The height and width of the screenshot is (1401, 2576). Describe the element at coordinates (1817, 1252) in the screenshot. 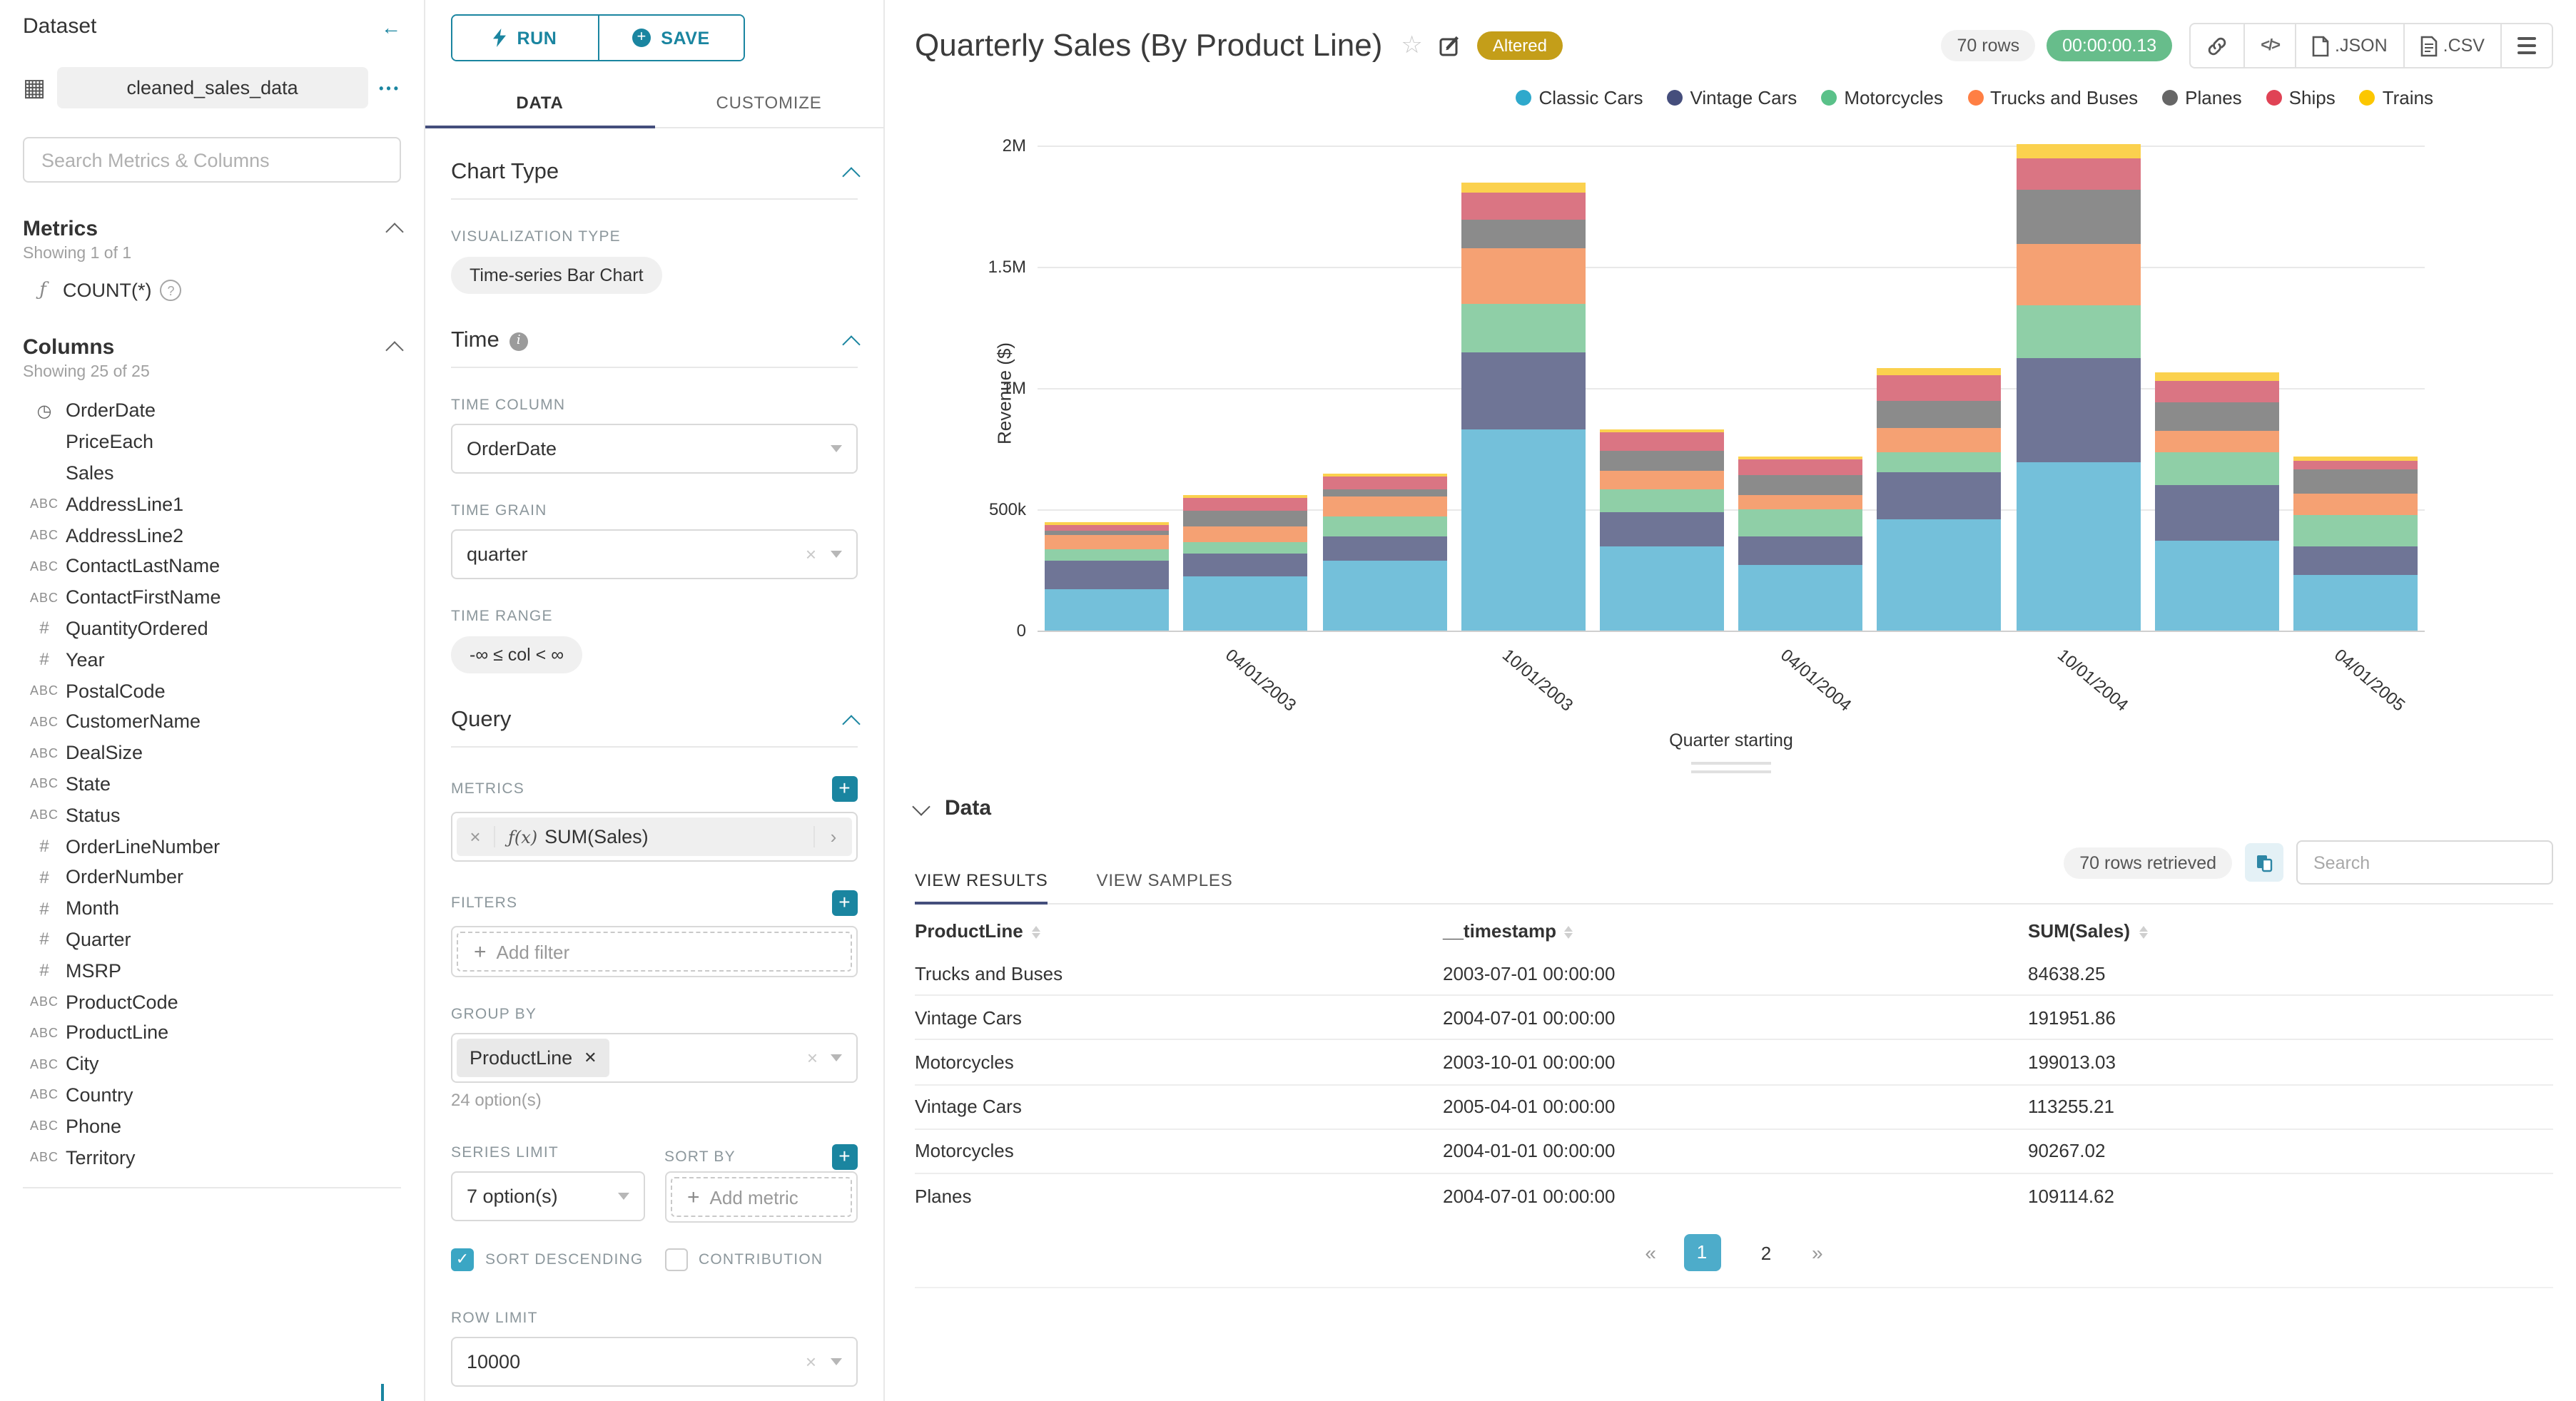

I see `pagination-next: »` at that location.